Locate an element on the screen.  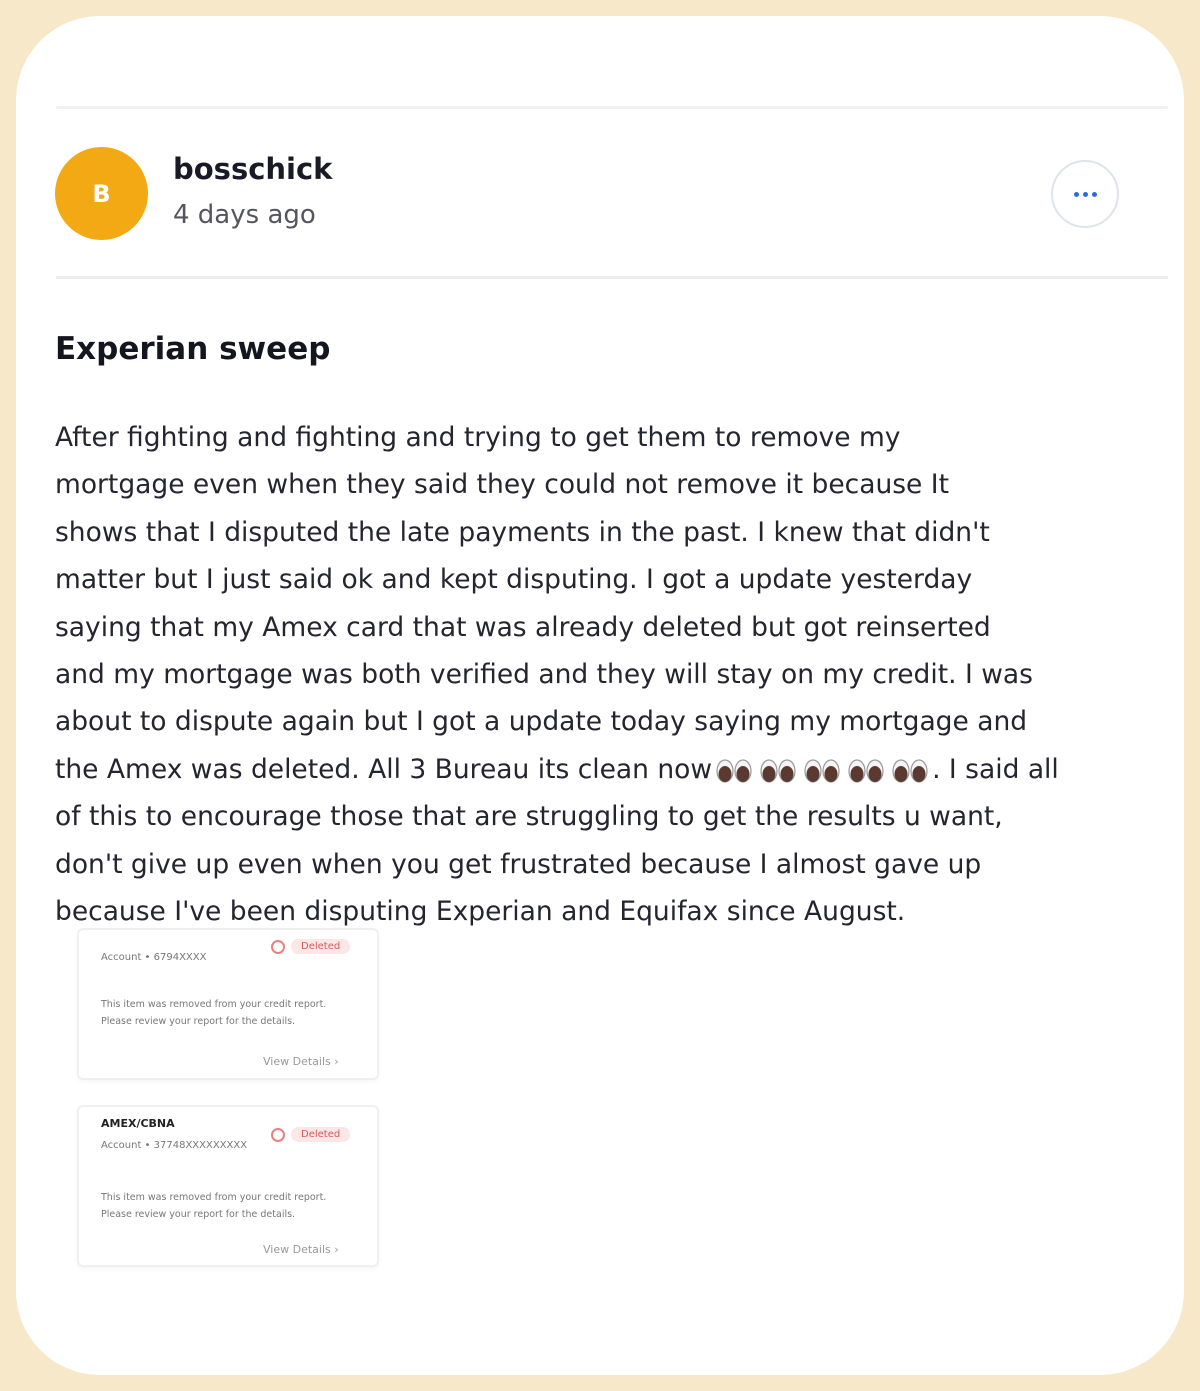
card-account-number: Account • 6794XXXX is located at coordinates (154, 957).